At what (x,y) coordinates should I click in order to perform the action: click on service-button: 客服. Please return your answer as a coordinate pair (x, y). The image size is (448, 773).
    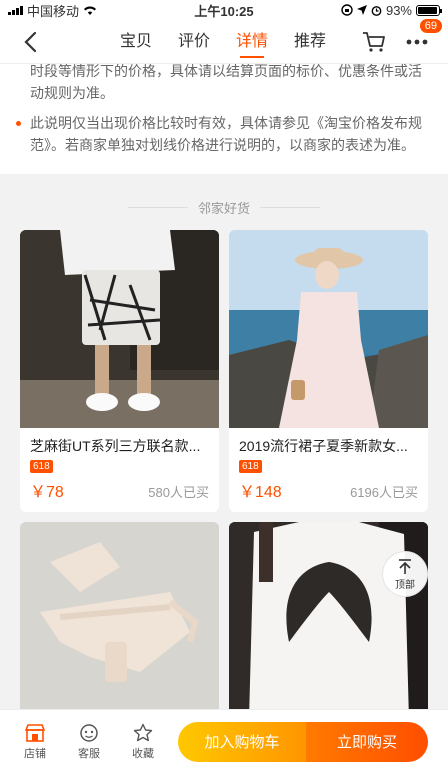
    Looking at the image, I should click on (89, 742).